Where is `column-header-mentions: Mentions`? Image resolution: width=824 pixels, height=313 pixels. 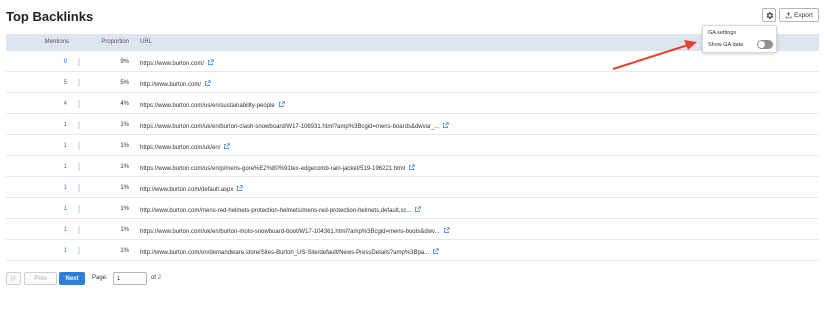
column-header-mentions: Mentions is located at coordinates (37, 42).